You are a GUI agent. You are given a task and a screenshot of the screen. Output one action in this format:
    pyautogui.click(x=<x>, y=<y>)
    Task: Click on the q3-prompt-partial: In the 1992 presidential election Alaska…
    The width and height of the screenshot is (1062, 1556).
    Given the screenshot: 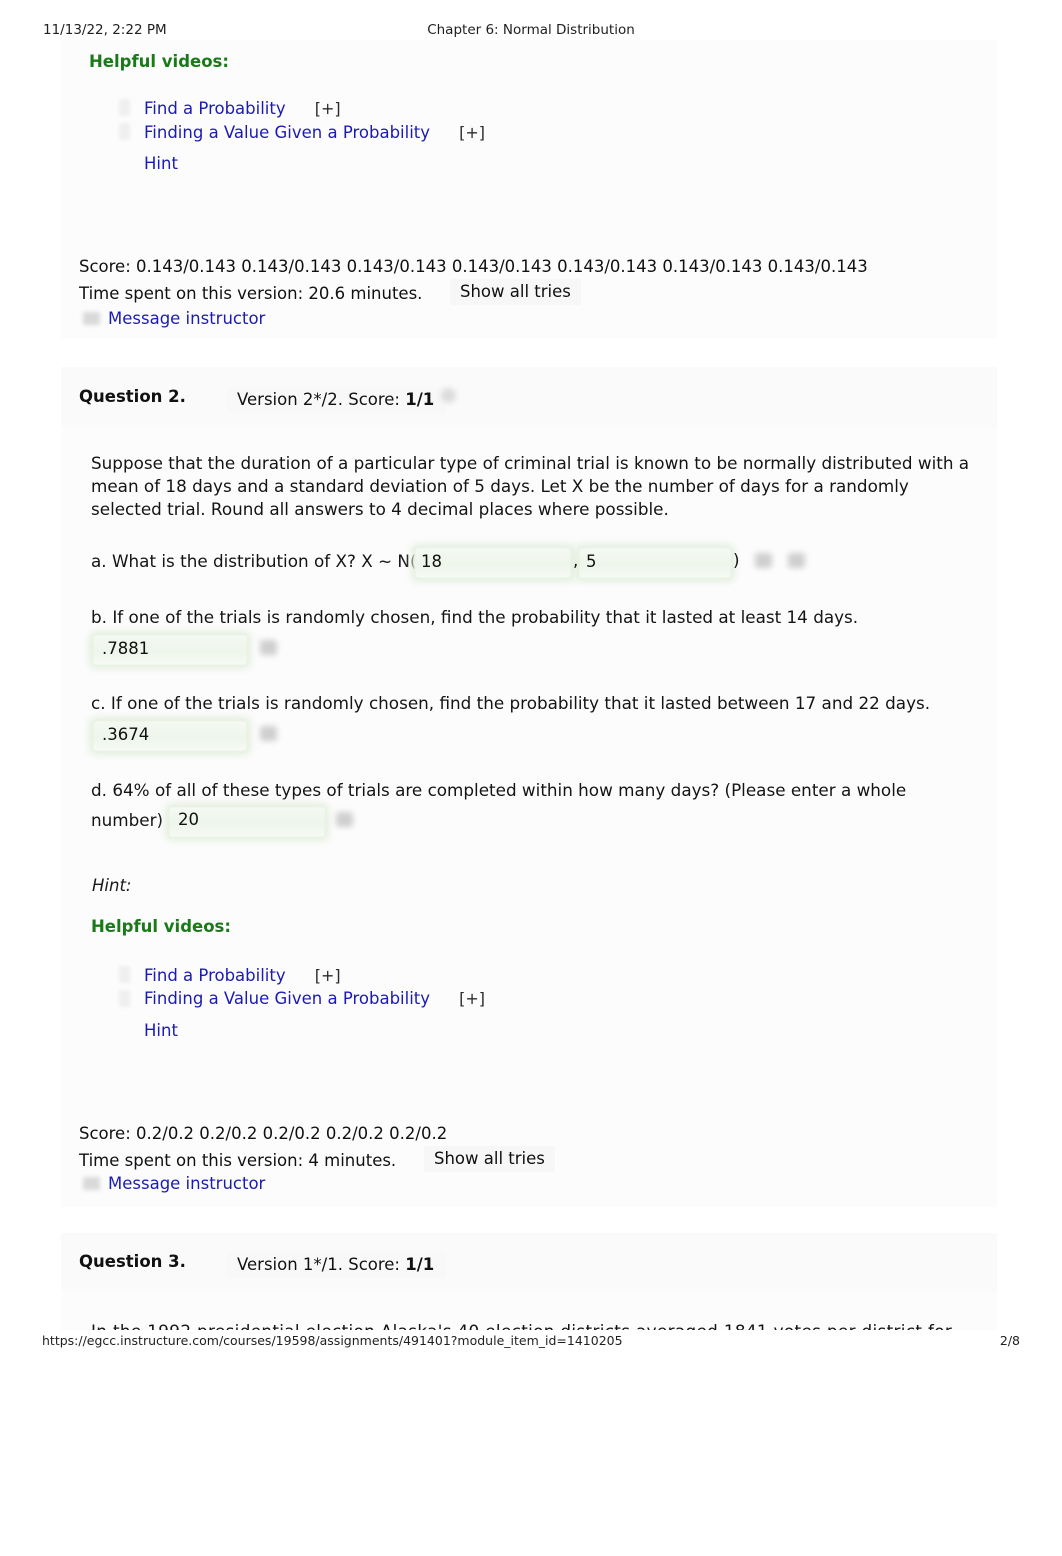 What is the action you would take?
    pyautogui.click(x=541, y=1325)
    